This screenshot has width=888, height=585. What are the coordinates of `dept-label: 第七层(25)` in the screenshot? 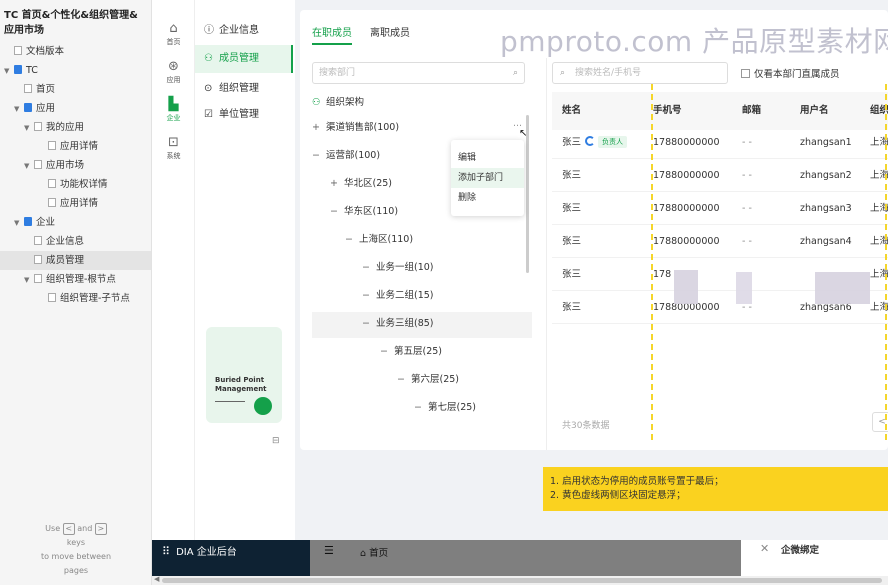 It's located at (452, 407).